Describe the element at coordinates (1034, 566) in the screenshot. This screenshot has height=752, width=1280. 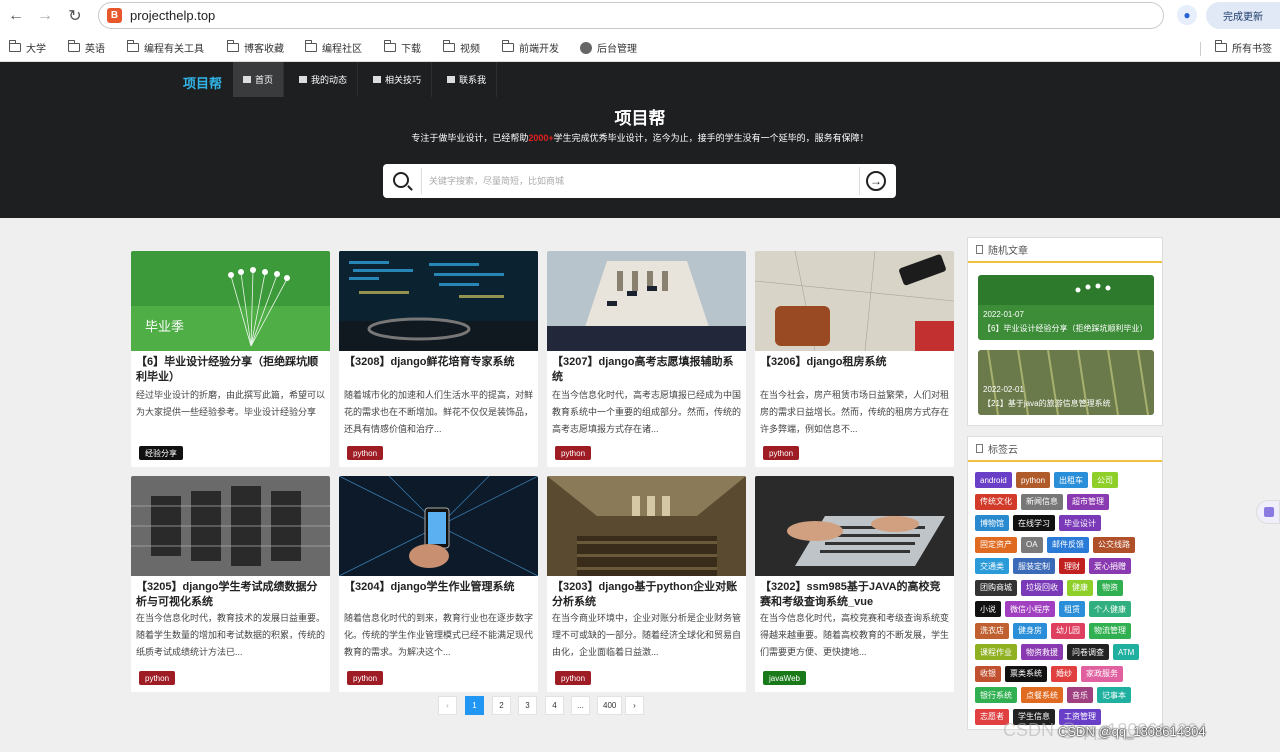
I see `tag-item: 服装定制` at that location.